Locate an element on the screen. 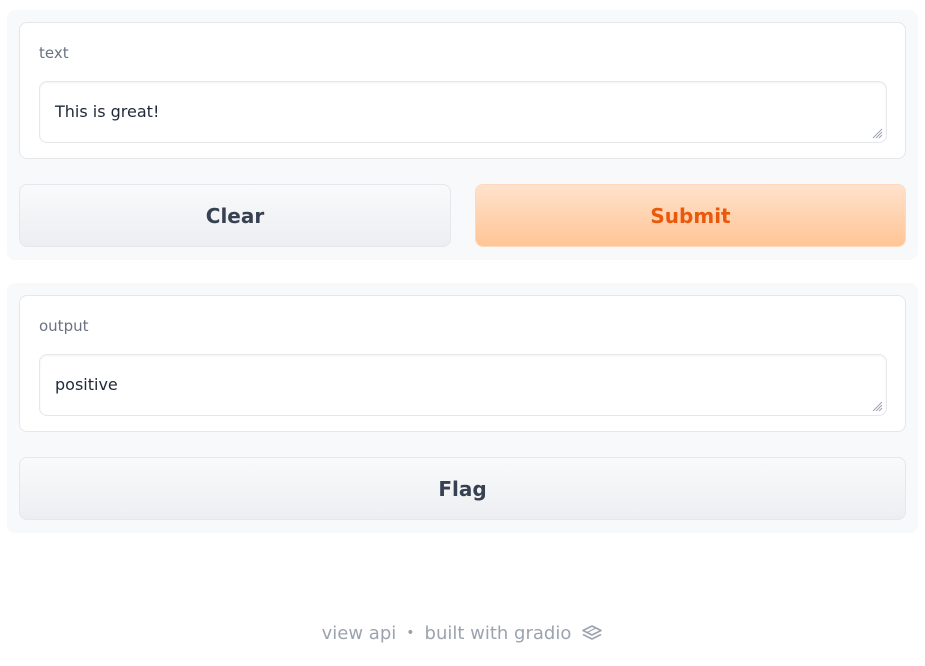 Image resolution: width=925 pixels, height=666 pixels. built-with-gradio-link: built with gradio is located at coordinates (498, 633).